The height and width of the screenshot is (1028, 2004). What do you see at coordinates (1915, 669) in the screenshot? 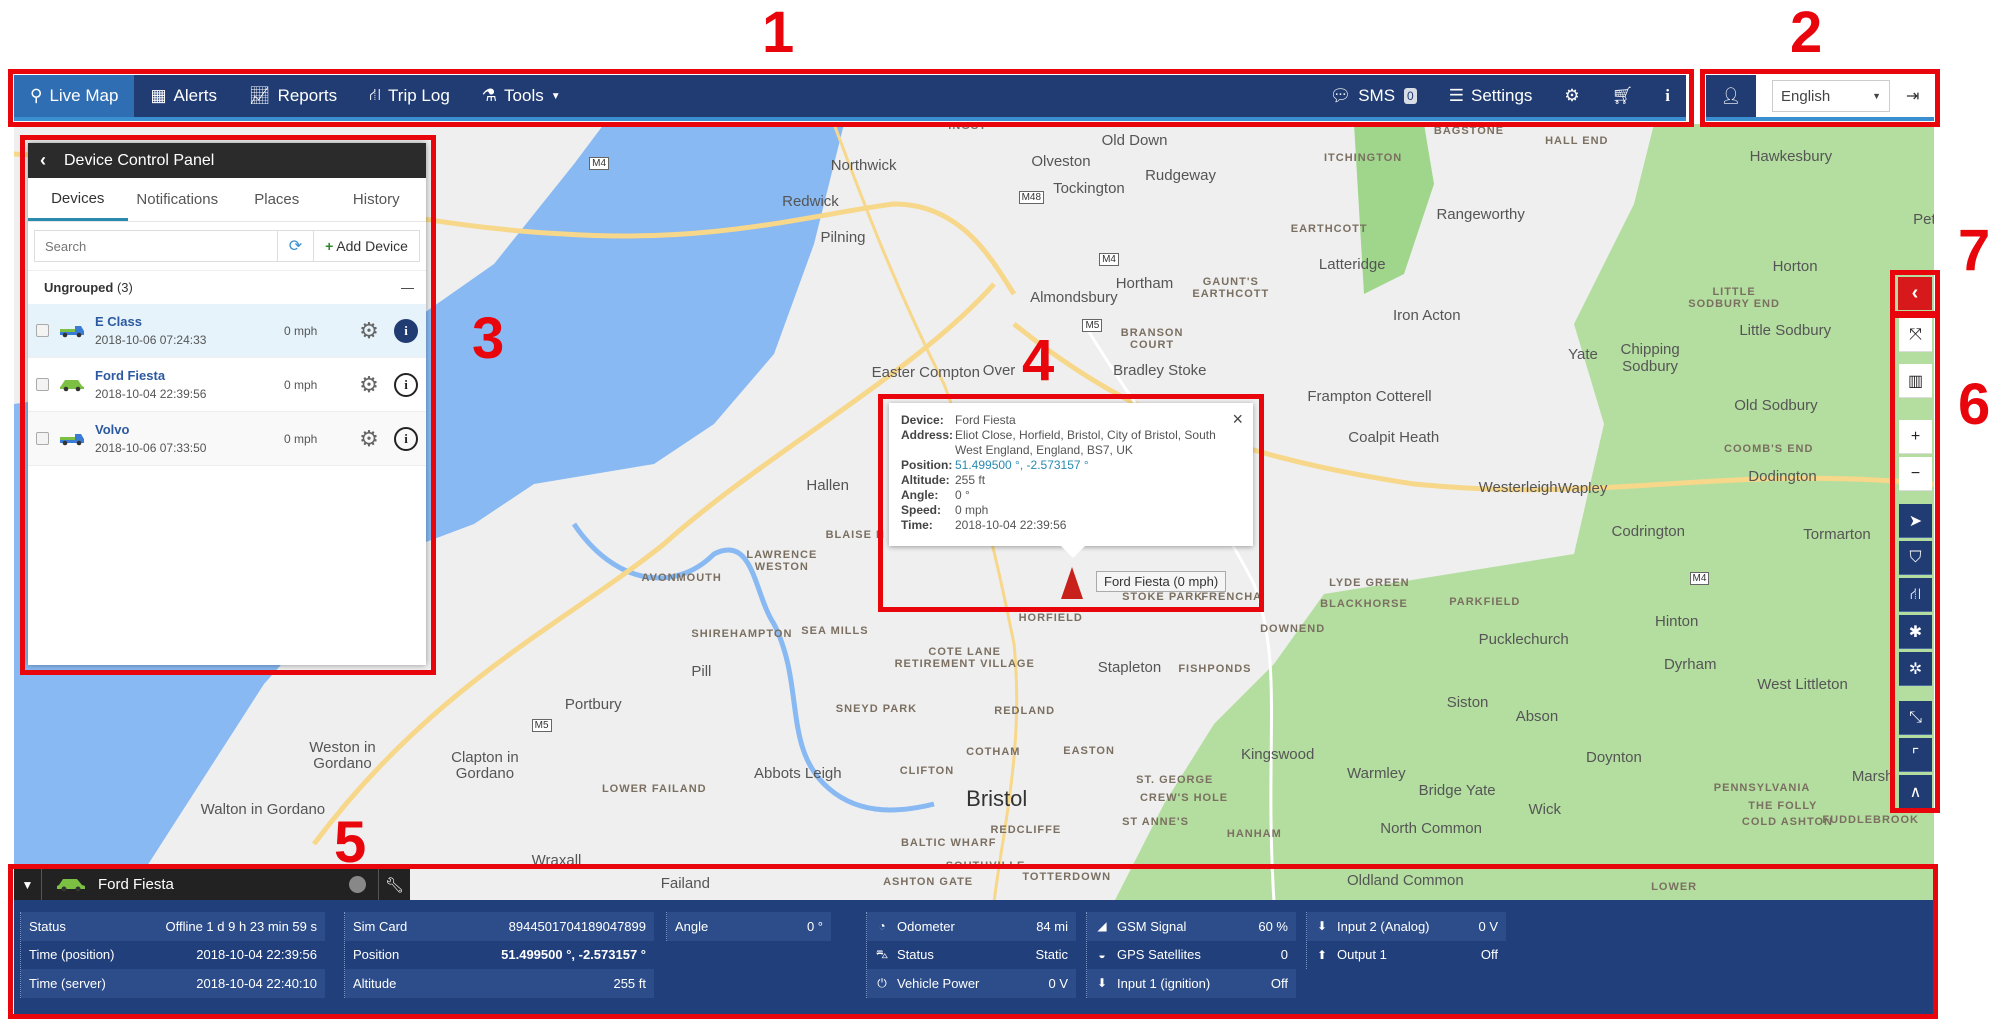
I see `cluster-button: ✲` at bounding box center [1915, 669].